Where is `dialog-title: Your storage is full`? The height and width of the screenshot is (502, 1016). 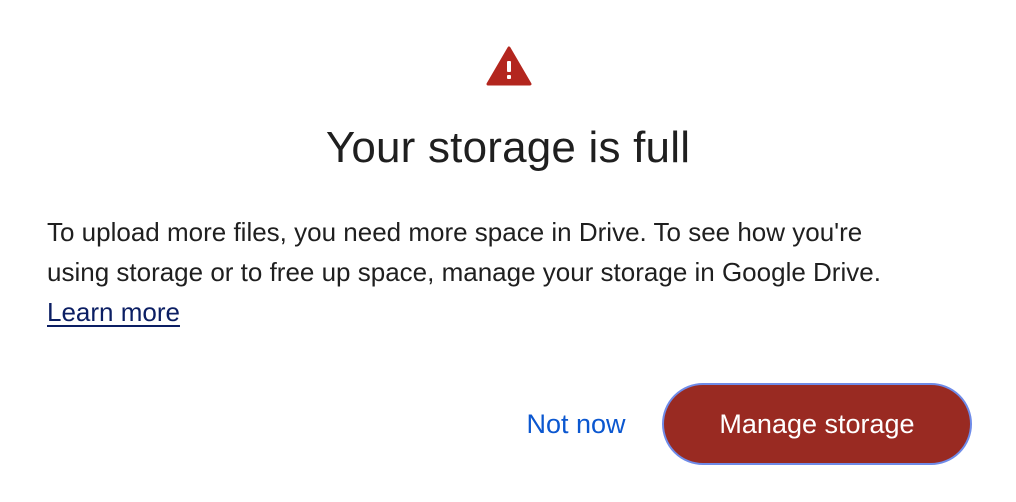 dialog-title: Your storage is full is located at coordinates (508, 147).